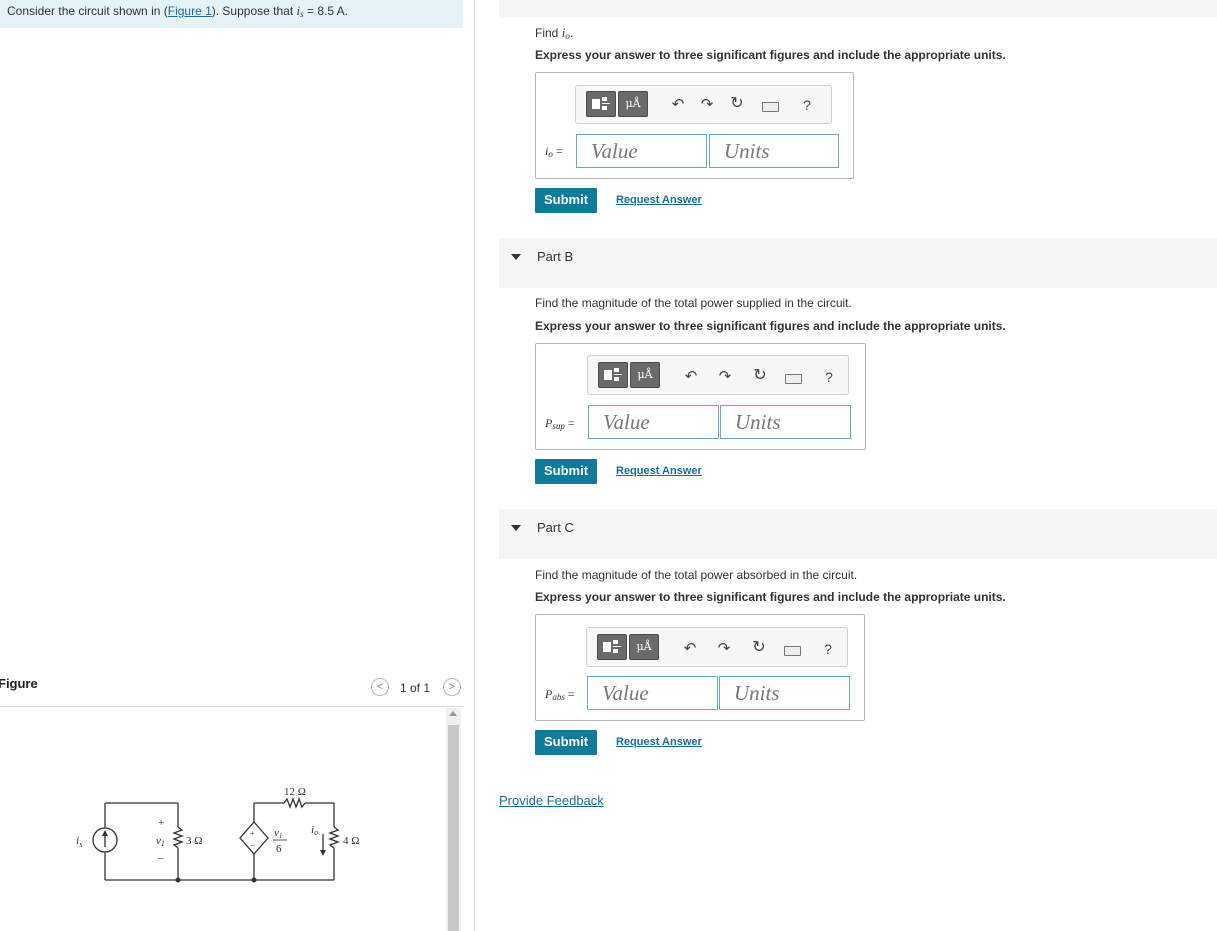  What do you see at coordinates (566, 742) in the screenshot?
I see `part-c-submit-button: Submit` at bounding box center [566, 742].